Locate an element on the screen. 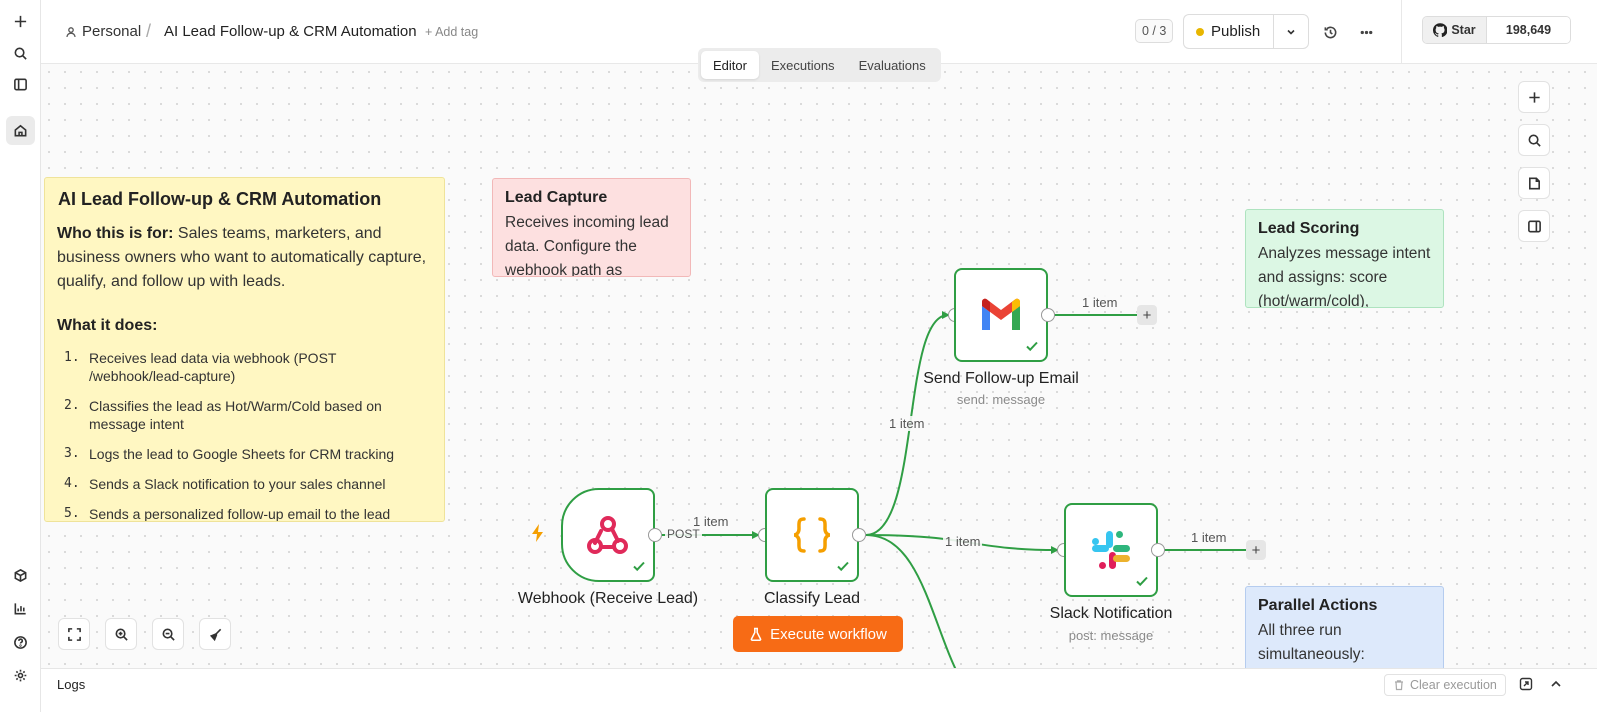  breadcrumb-workspace: Personal is located at coordinates (103, 31).